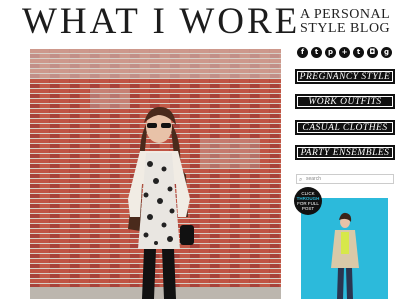 This screenshot has width=400, height=299. What do you see at coordinates (161, 22) in the screenshot?
I see `brand-title: WHAT I WORE` at bounding box center [161, 22].